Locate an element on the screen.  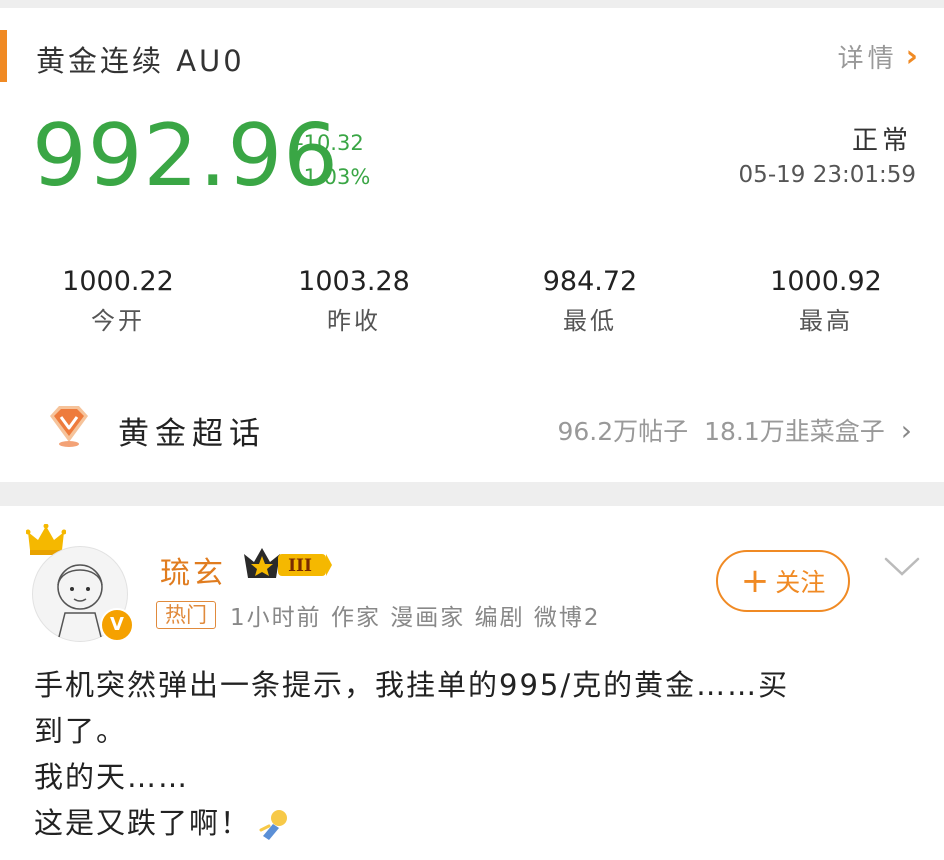
stat-high: 1000.92 最高 is located at coordinates (826, 301).